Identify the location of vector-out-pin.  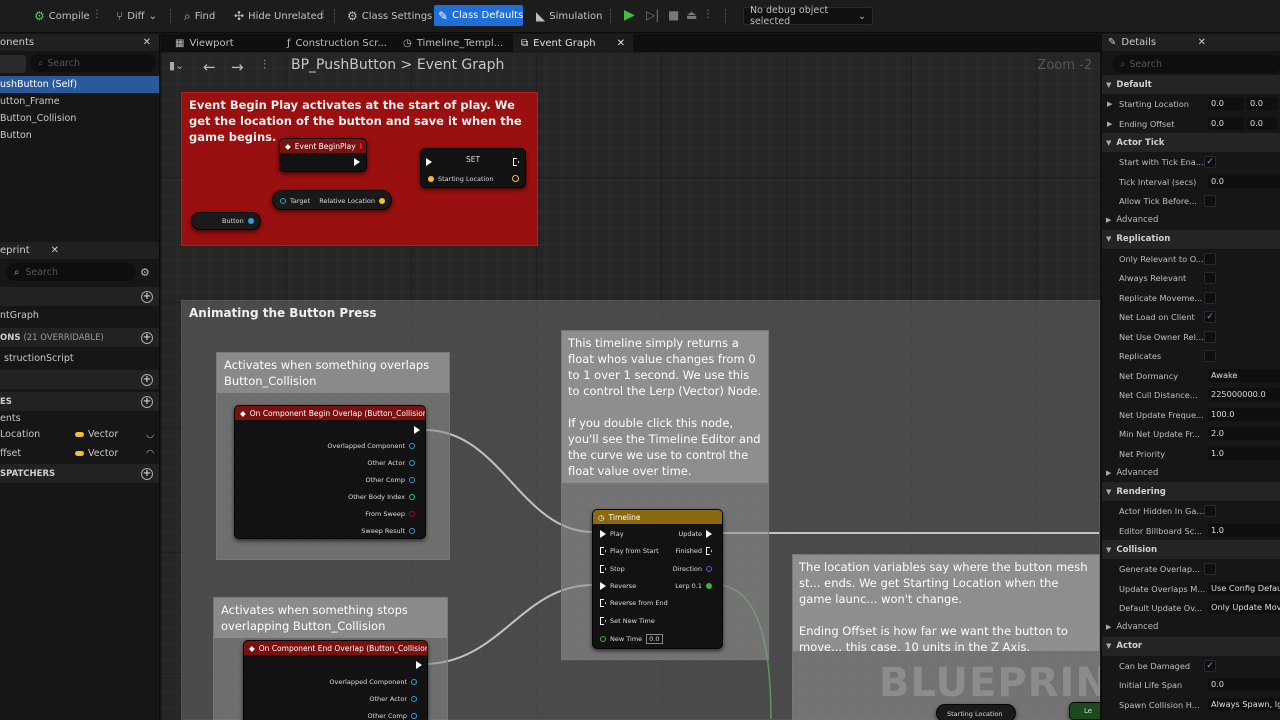
(515, 178).